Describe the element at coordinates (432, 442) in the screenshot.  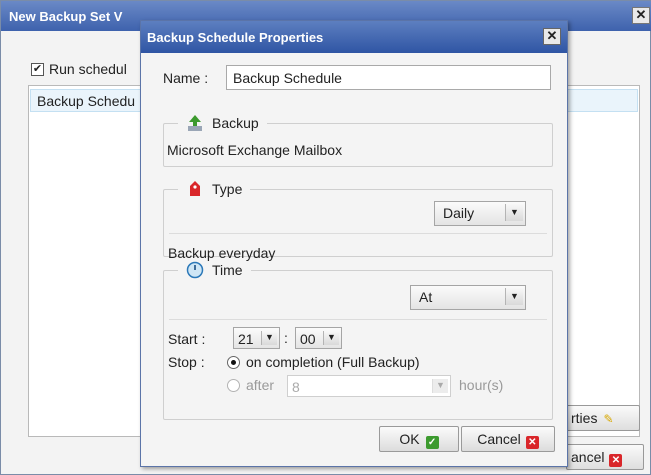
I see `check-icon: ✓` at that location.